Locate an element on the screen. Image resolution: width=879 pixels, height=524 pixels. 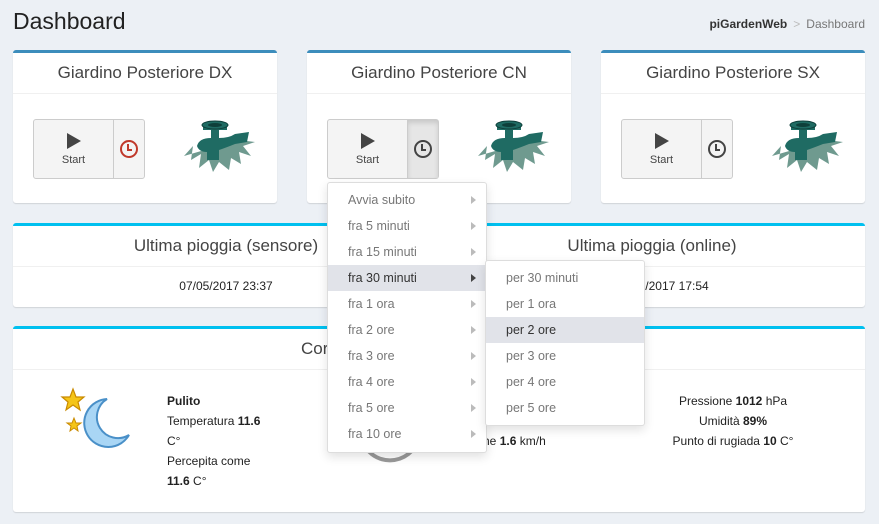
menu-item-in-10-hours: fra 10 ore is located at coordinates (407, 434).